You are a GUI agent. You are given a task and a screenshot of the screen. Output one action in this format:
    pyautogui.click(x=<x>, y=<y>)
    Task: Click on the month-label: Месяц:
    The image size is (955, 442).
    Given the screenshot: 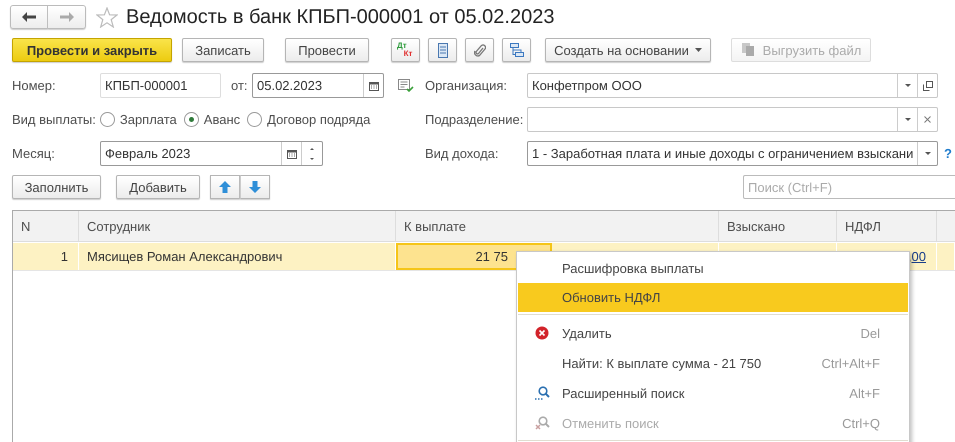 What is the action you would take?
    pyautogui.click(x=34, y=153)
    